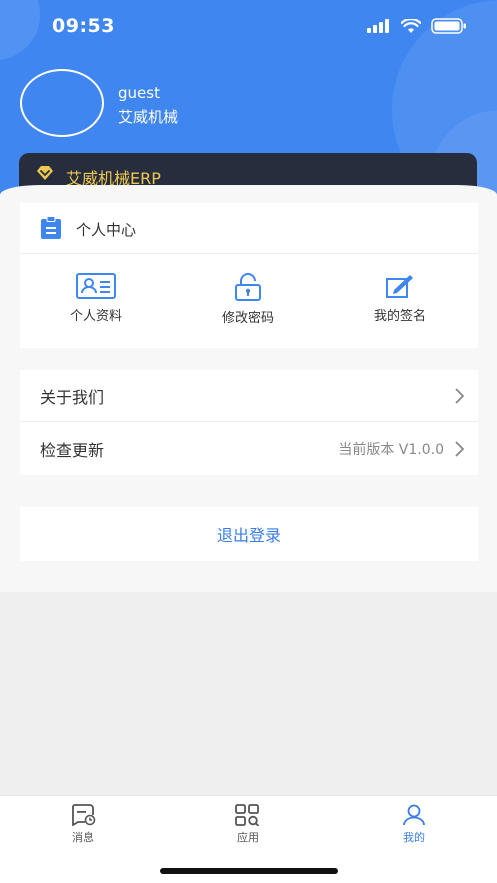  Describe the element at coordinates (249, 396) in the screenshot. I see `about-us-row: 关于我们` at that location.